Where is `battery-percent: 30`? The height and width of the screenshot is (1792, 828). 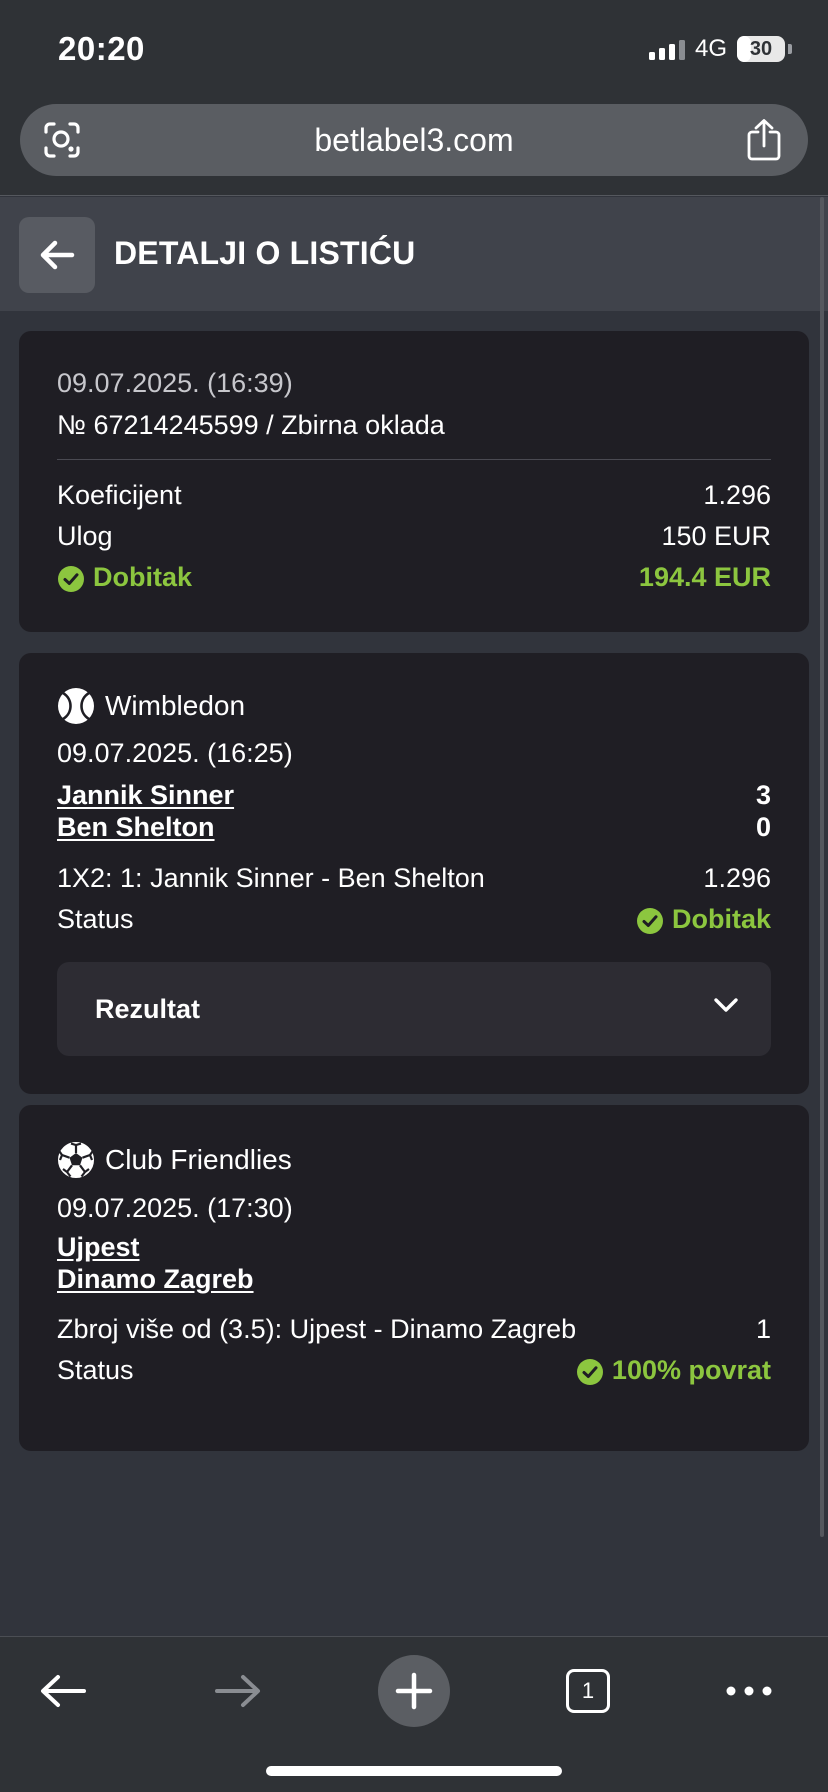 battery-percent: 30 is located at coordinates (761, 49).